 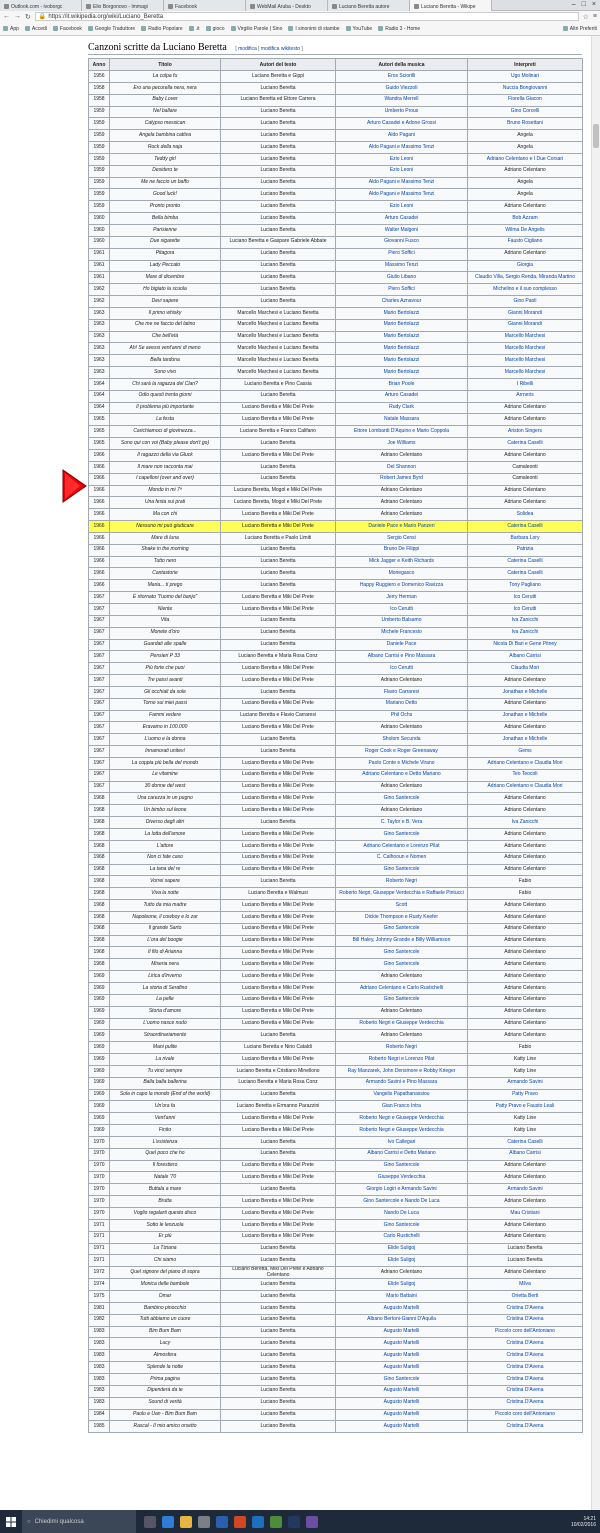 I want to click on column-header-lyricists: Autori del testo, so click(x=278, y=64).